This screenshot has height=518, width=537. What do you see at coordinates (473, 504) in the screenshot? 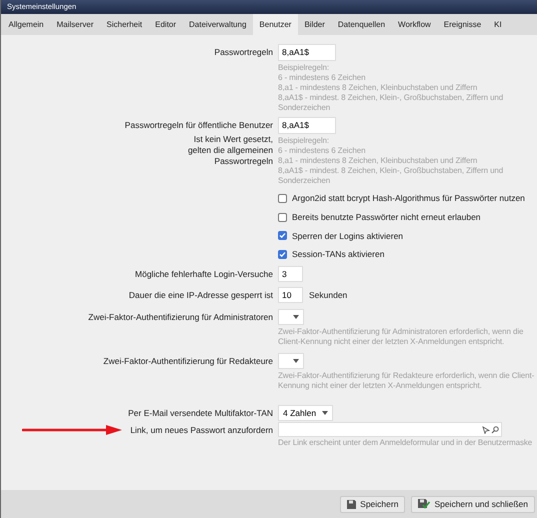
I see `save-close-button: Speichern und schließen` at bounding box center [473, 504].